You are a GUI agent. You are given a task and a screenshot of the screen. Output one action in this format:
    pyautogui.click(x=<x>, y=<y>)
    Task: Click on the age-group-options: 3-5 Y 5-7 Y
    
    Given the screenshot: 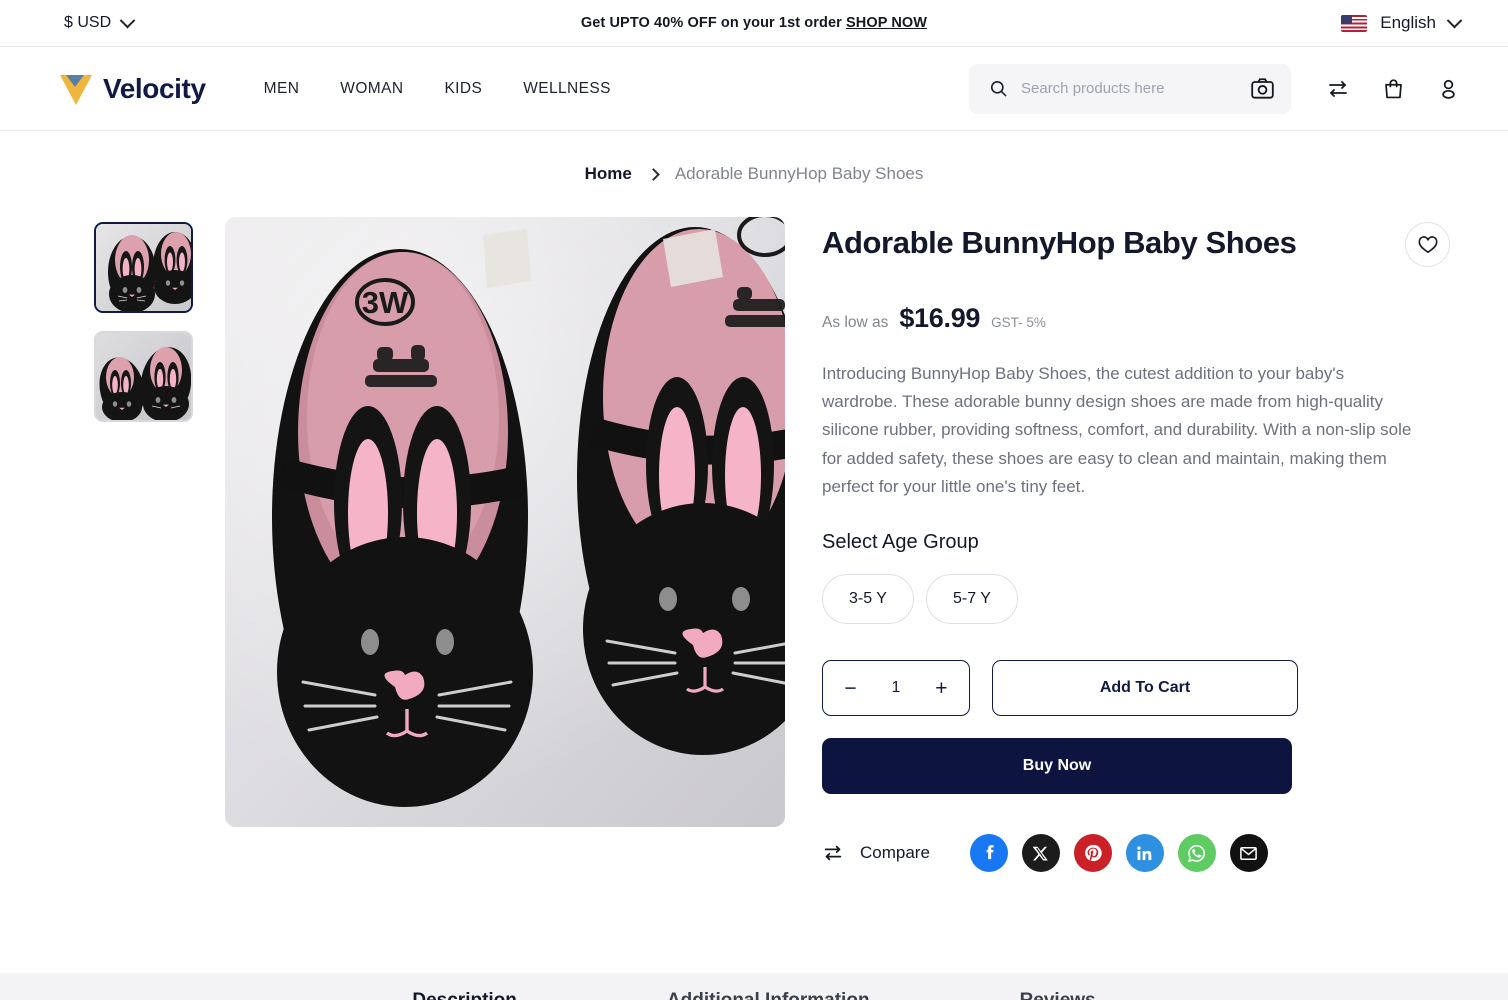 What is the action you would take?
    pyautogui.click(x=1136, y=599)
    